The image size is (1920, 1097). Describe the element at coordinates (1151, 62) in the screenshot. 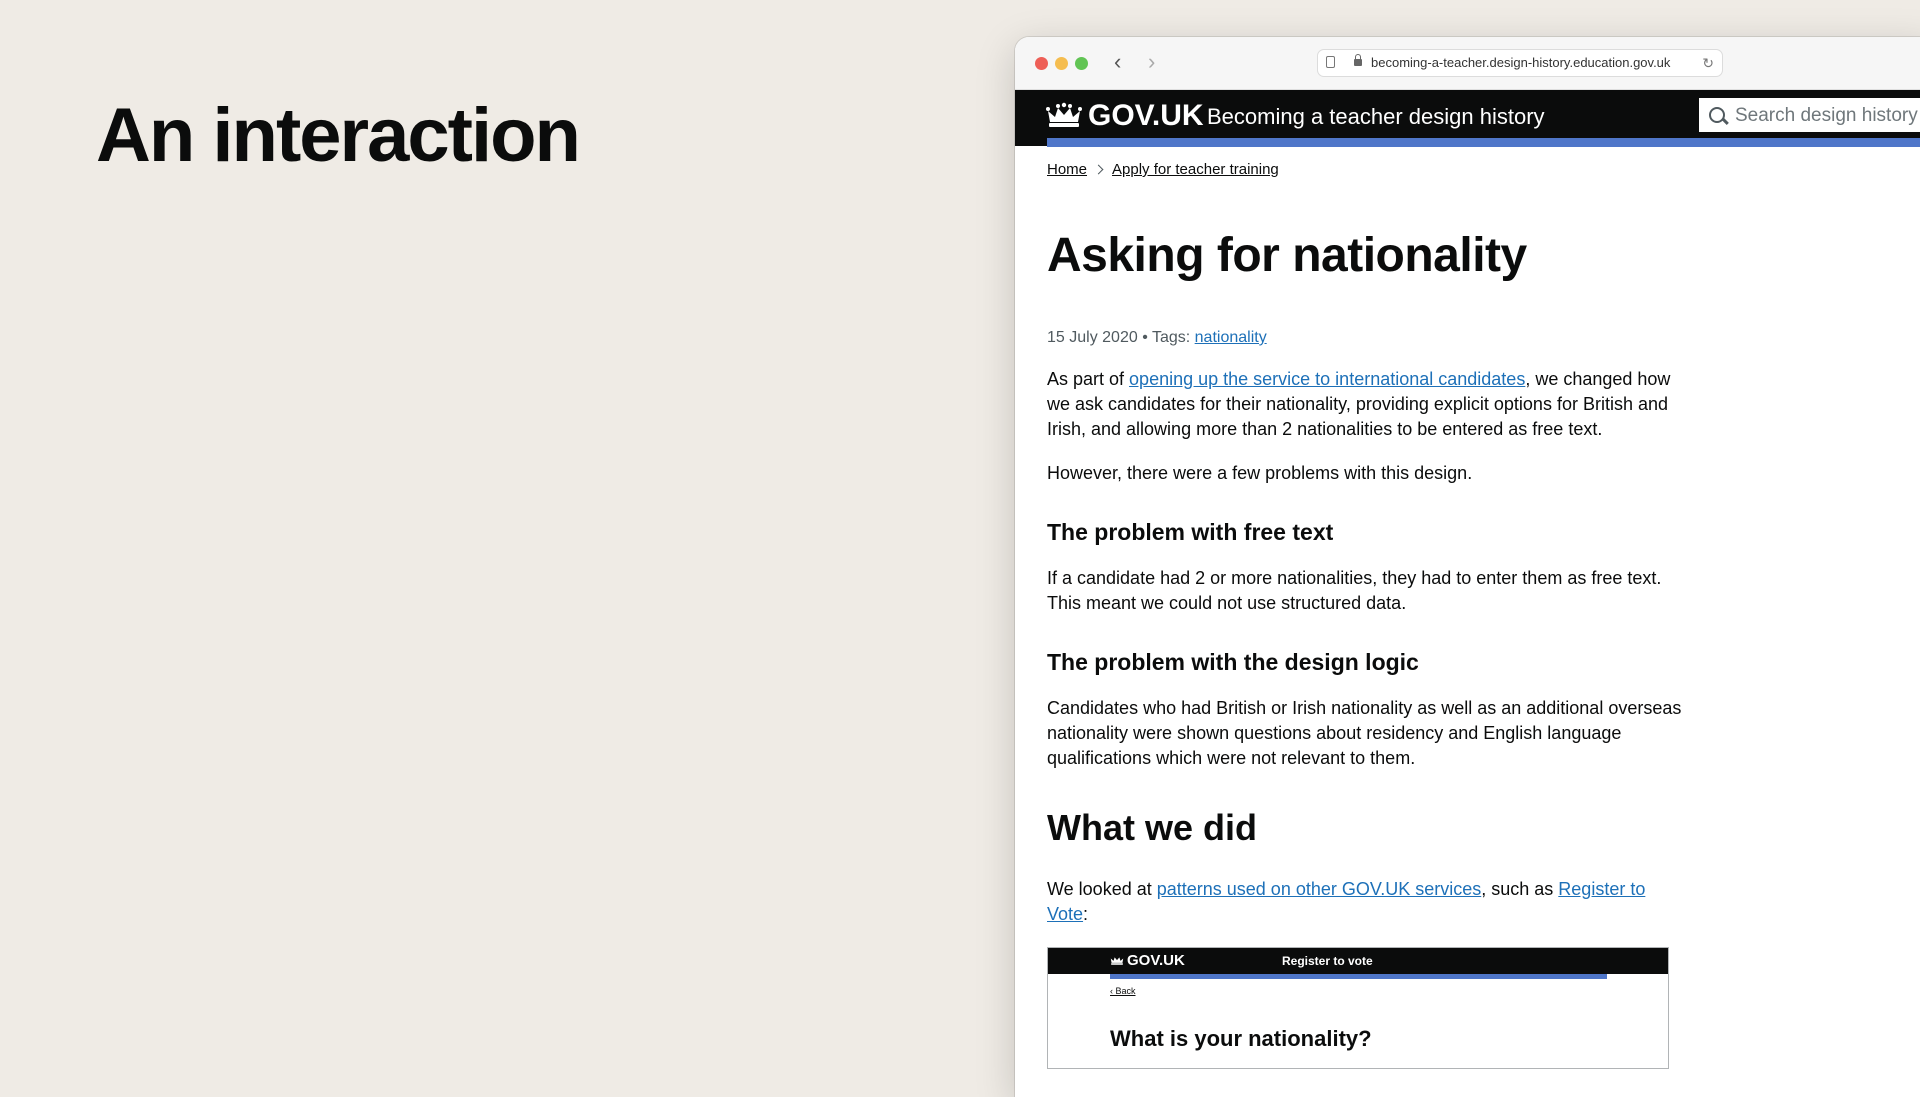

I see `forward-arrow-icon: ›` at that location.